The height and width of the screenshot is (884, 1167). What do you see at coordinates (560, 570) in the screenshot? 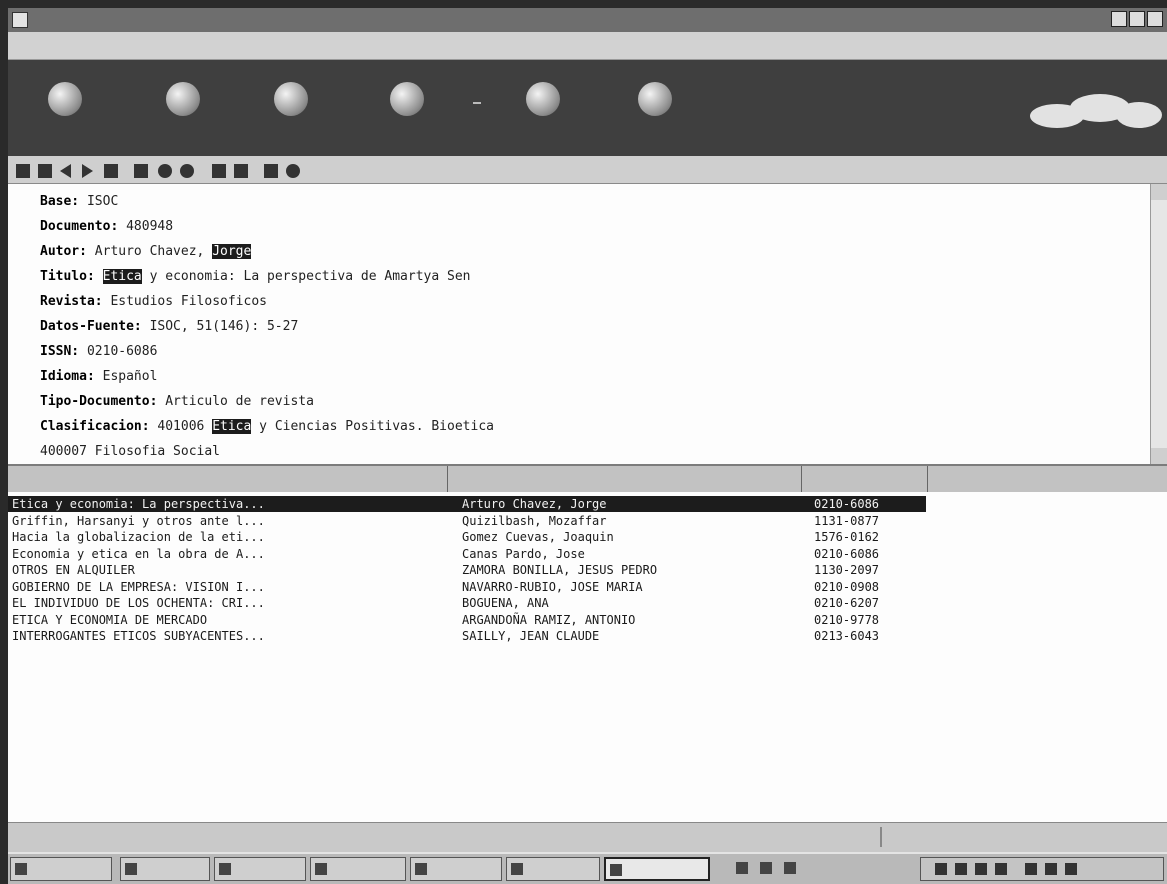
I see `result-author: ZAMORA BONILLA, JESUS PEDRO` at bounding box center [560, 570].